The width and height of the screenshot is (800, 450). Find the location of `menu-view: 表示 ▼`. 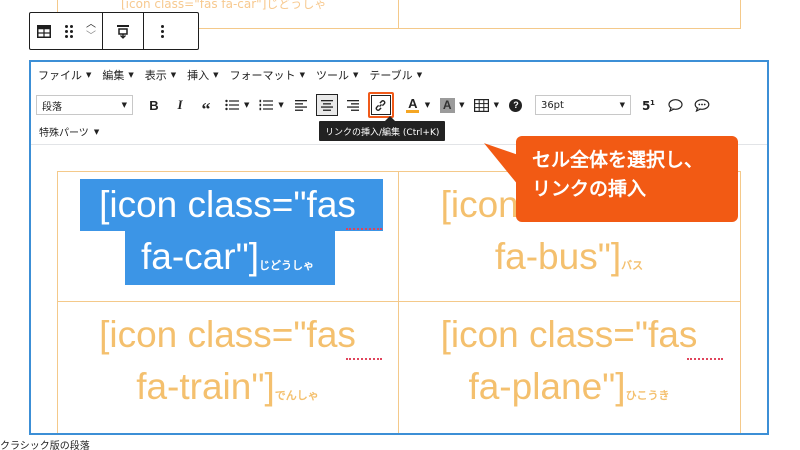

menu-view: 表示 ▼ is located at coordinates (160, 75).